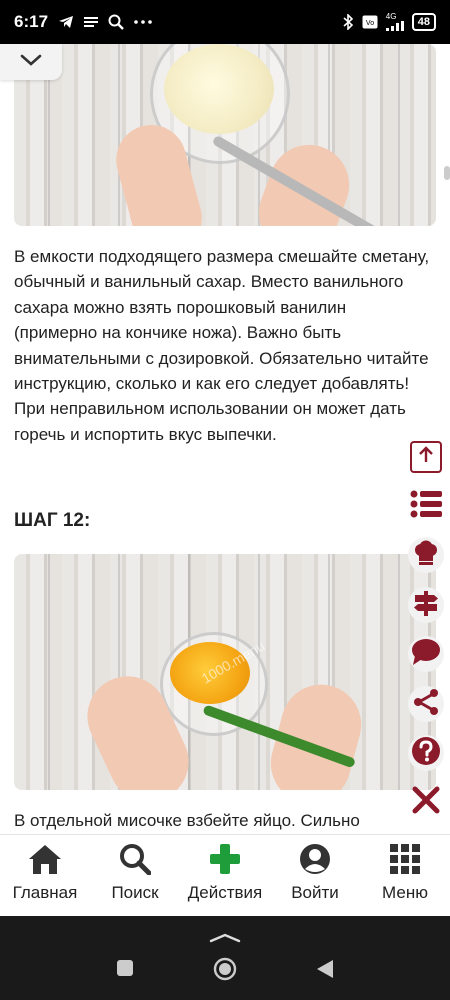  I want to click on nav-search: Поиск, so click(135, 875).